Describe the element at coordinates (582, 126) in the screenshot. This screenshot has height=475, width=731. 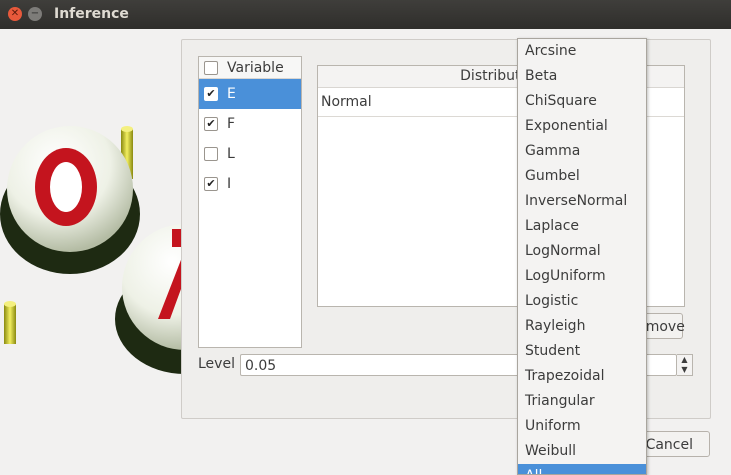
I see `dropdown-option: Exponential` at that location.